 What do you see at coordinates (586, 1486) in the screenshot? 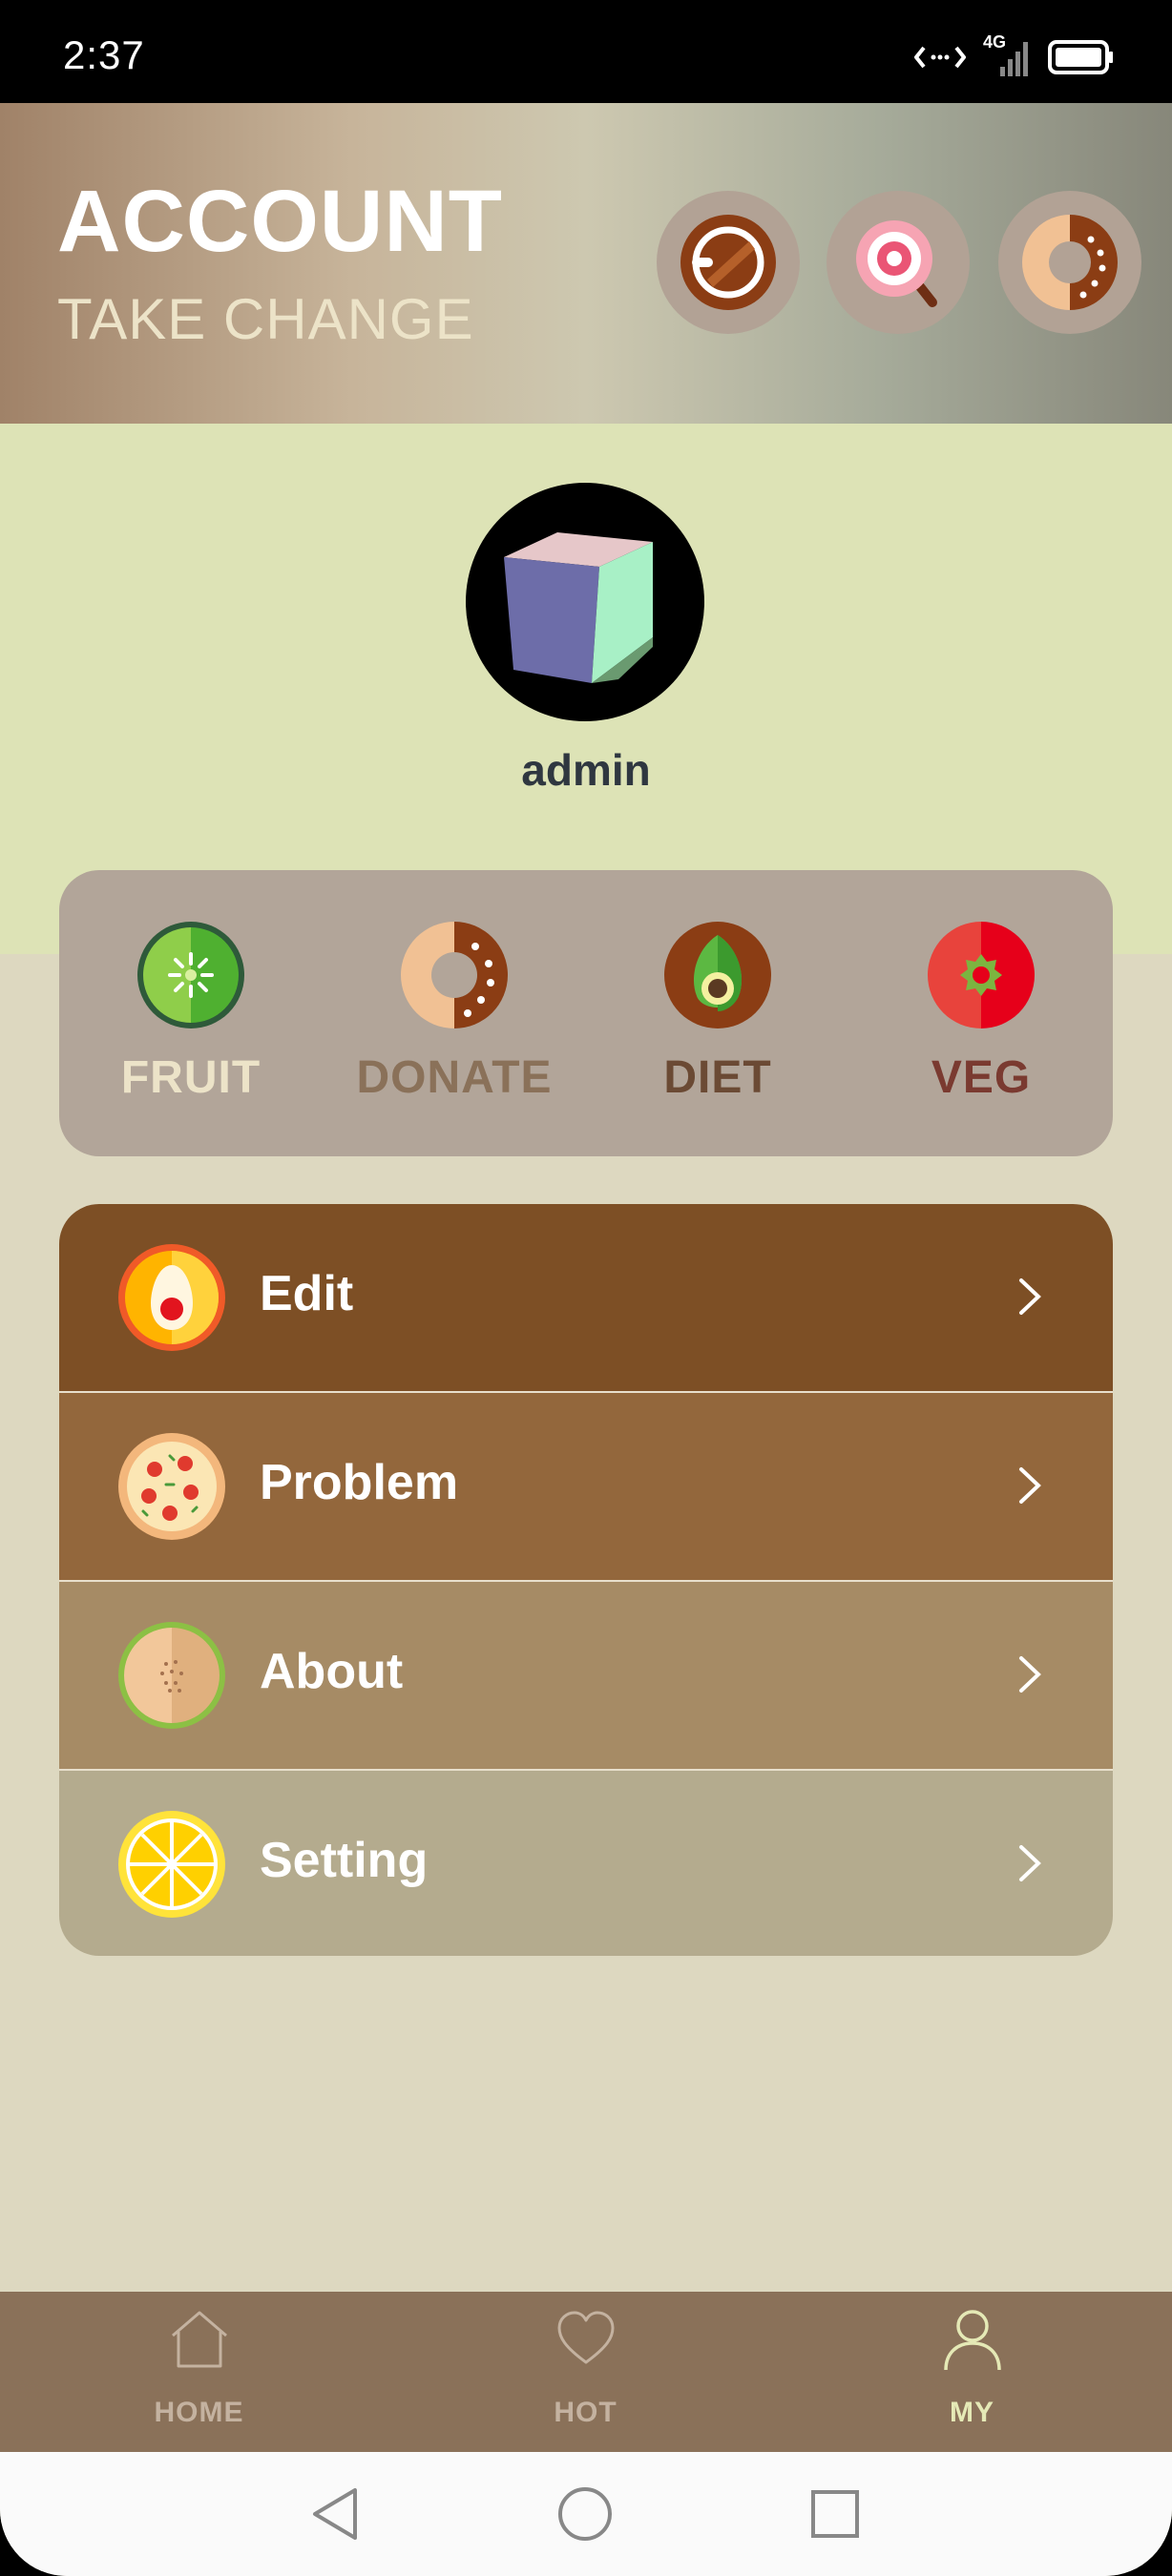
I see `menu-item-problem: Problem` at bounding box center [586, 1486].